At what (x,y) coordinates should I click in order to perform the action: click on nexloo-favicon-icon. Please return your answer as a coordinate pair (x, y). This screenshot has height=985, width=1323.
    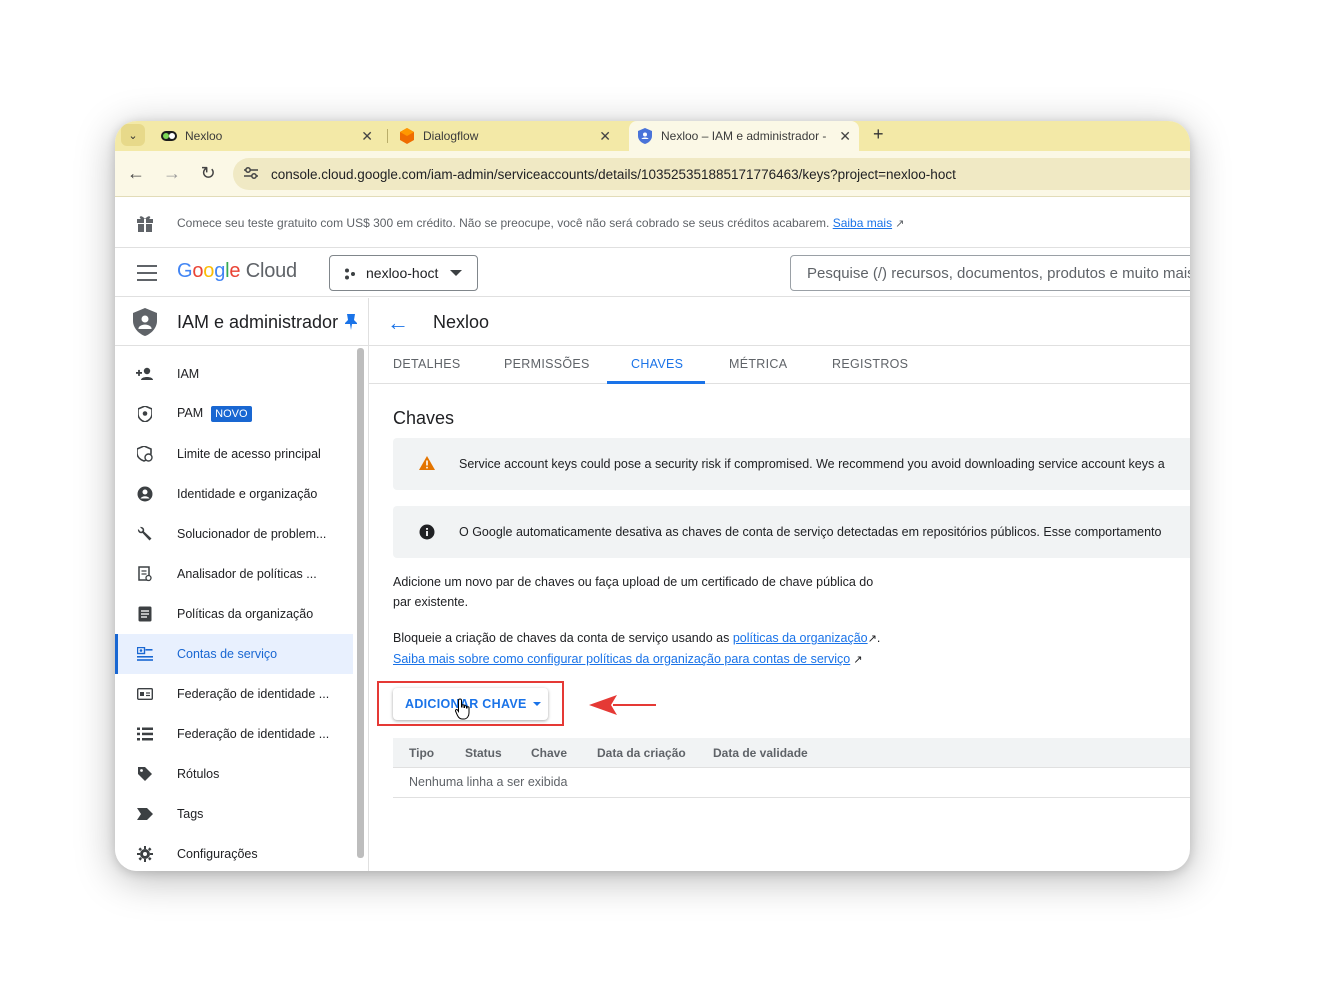
    Looking at the image, I should click on (169, 136).